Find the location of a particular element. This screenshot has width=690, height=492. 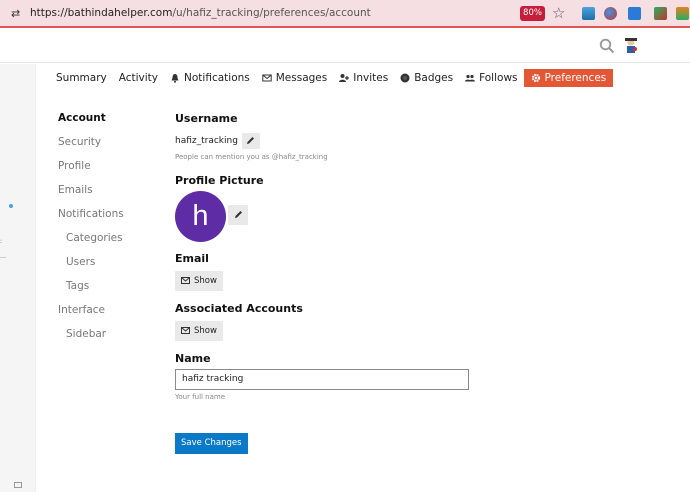

zoom-badge: 80% is located at coordinates (532, 13).